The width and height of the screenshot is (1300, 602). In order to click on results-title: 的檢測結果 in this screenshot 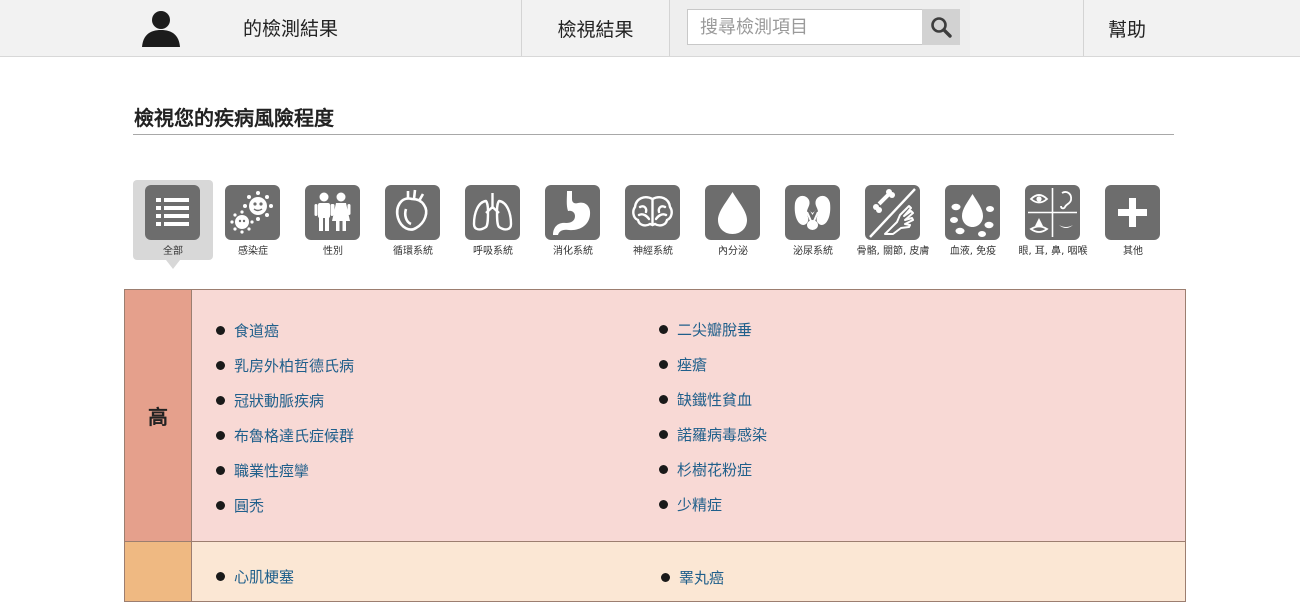, I will do `click(291, 29)`.